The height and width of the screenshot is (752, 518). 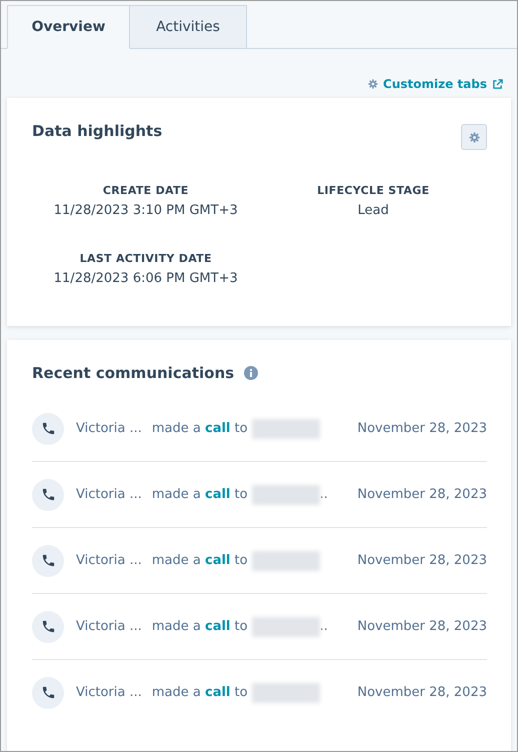 I want to click on field-value: Lead, so click(x=373, y=210).